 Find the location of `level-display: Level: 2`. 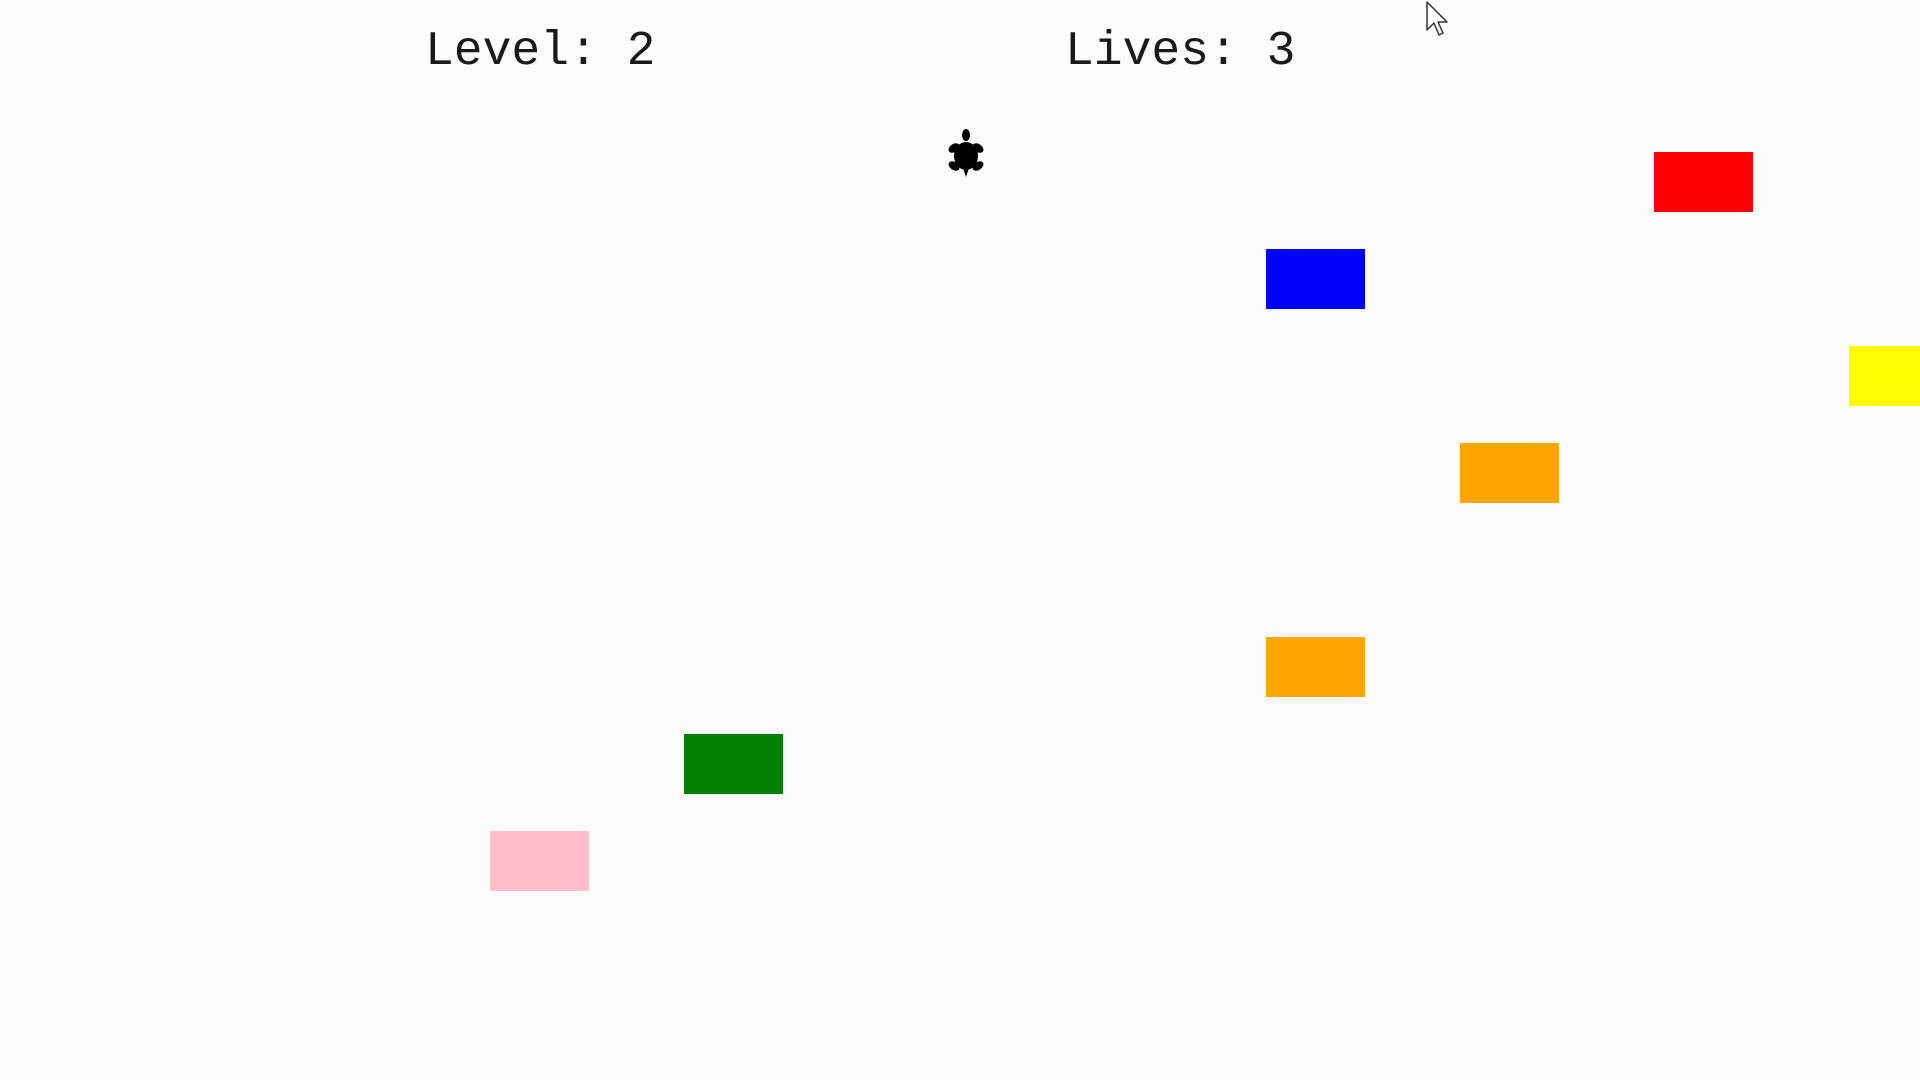

level-display: Level: 2 is located at coordinates (540, 52).